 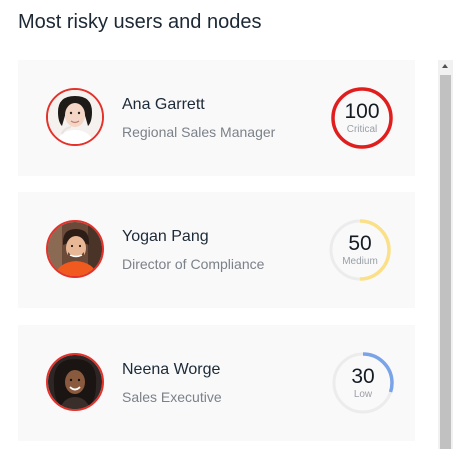 What do you see at coordinates (165, 236) in the screenshot?
I see `user-name: Yogan Pang` at bounding box center [165, 236].